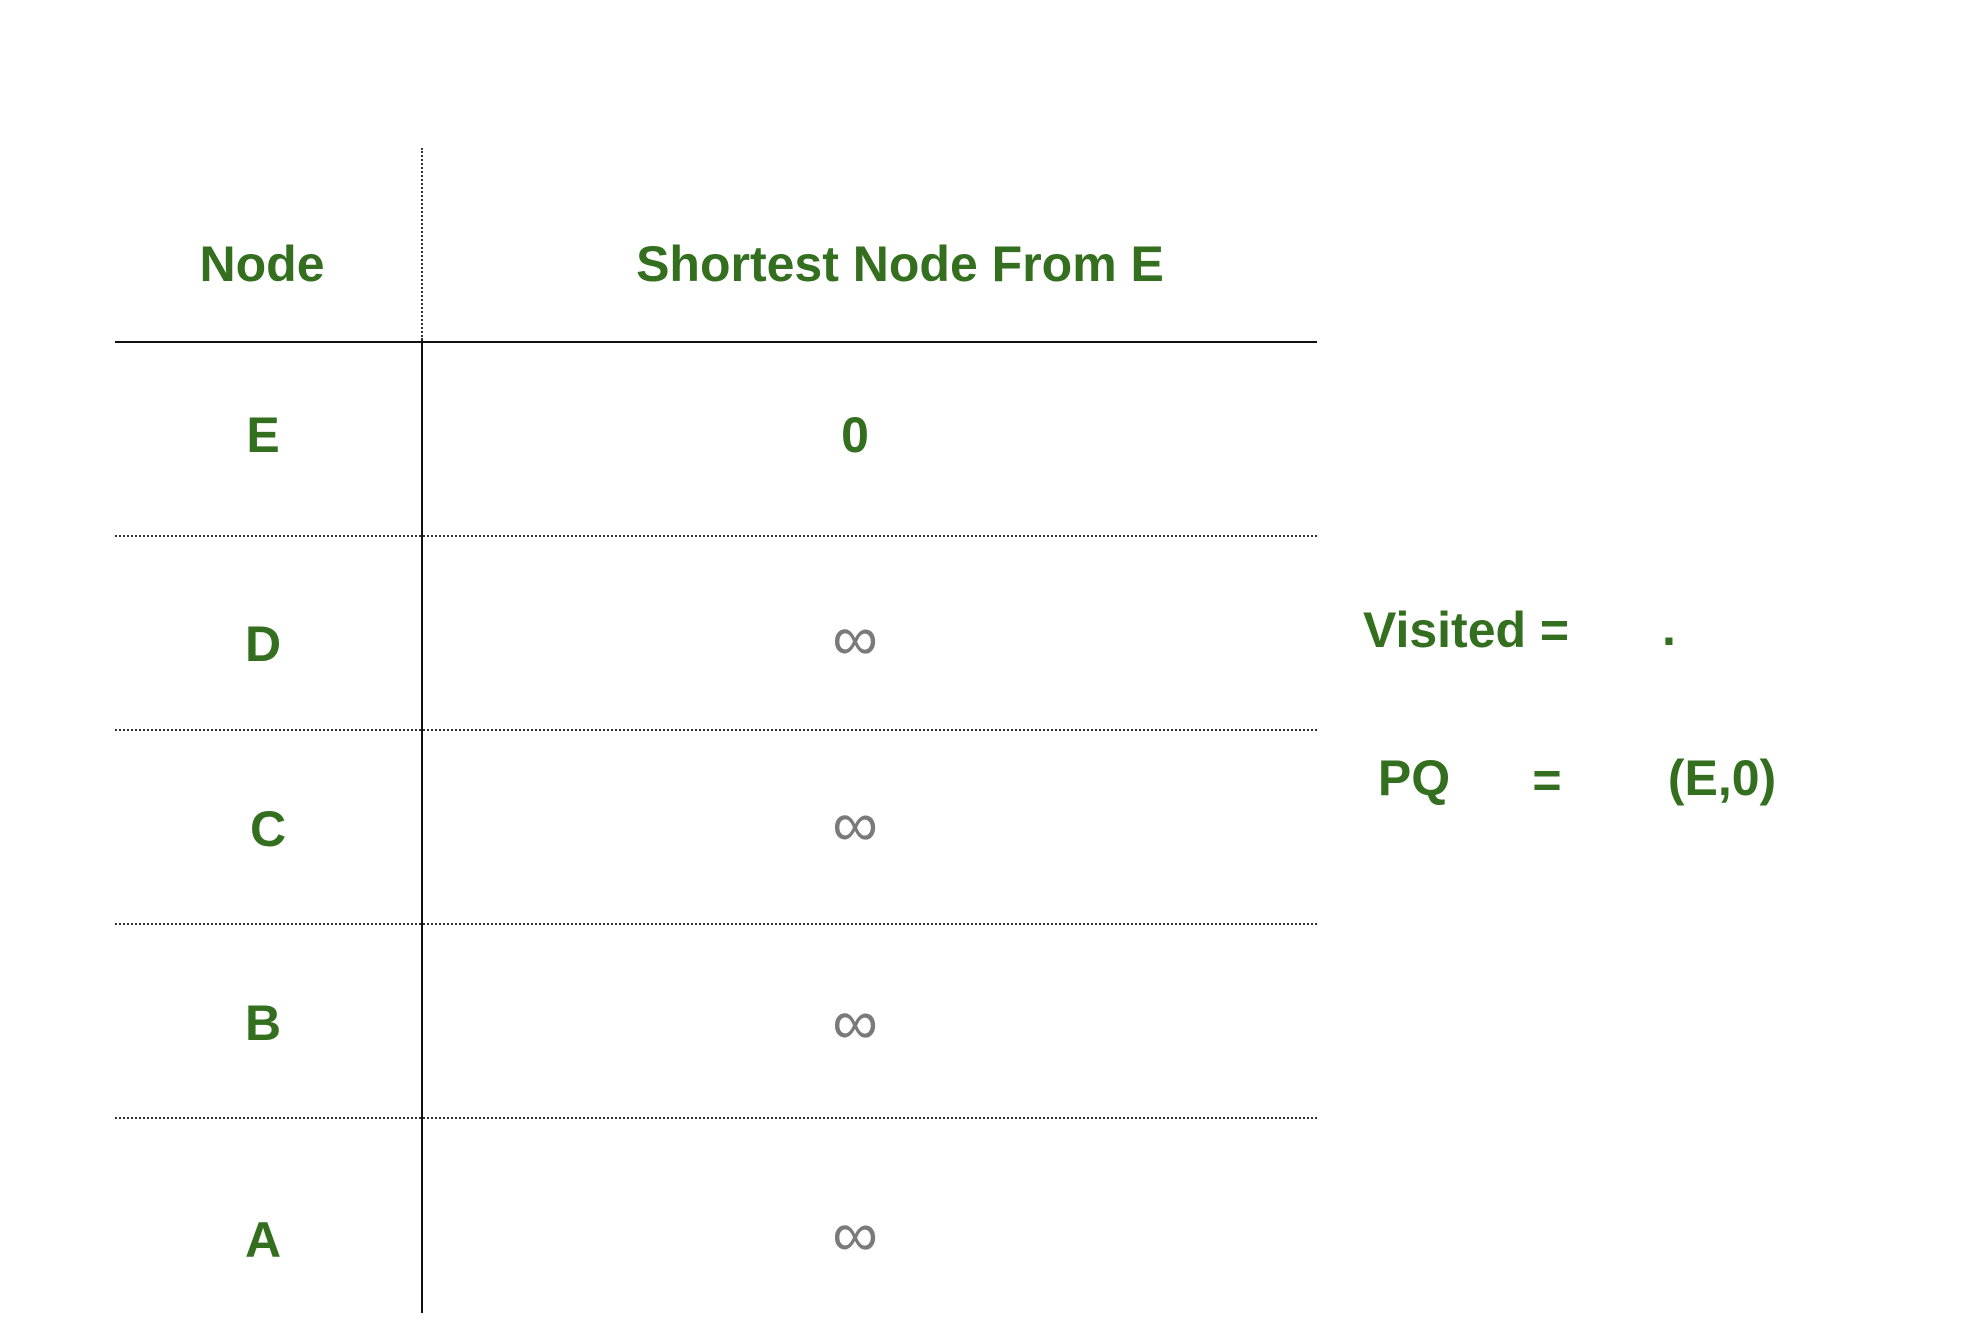 The width and height of the screenshot is (1979, 1332). What do you see at coordinates (855, 435) in the screenshot?
I see `distance-value-e: 0` at bounding box center [855, 435].